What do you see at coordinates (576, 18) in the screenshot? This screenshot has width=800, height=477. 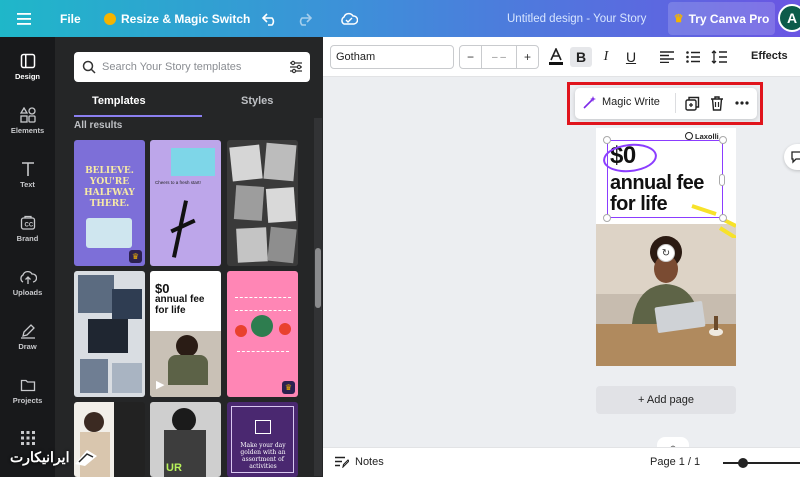 I see `design-title: Untitled design - Your Story` at bounding box center [576, 18].